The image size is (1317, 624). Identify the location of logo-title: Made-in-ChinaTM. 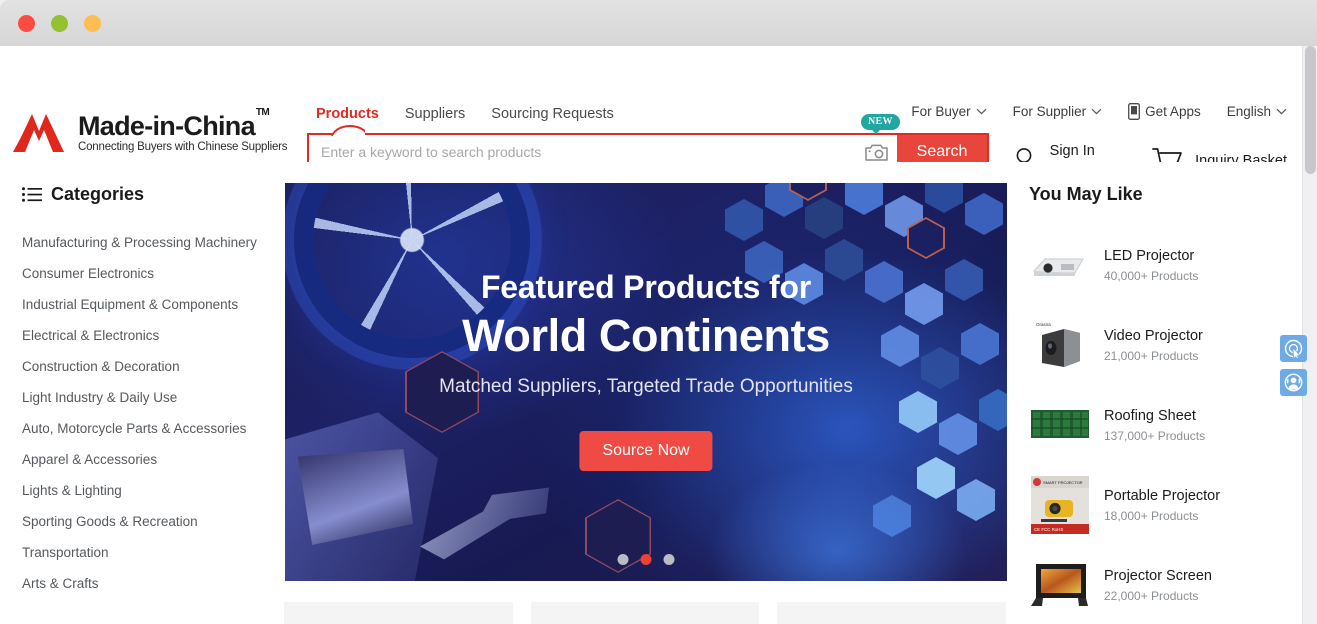
(174, 124).